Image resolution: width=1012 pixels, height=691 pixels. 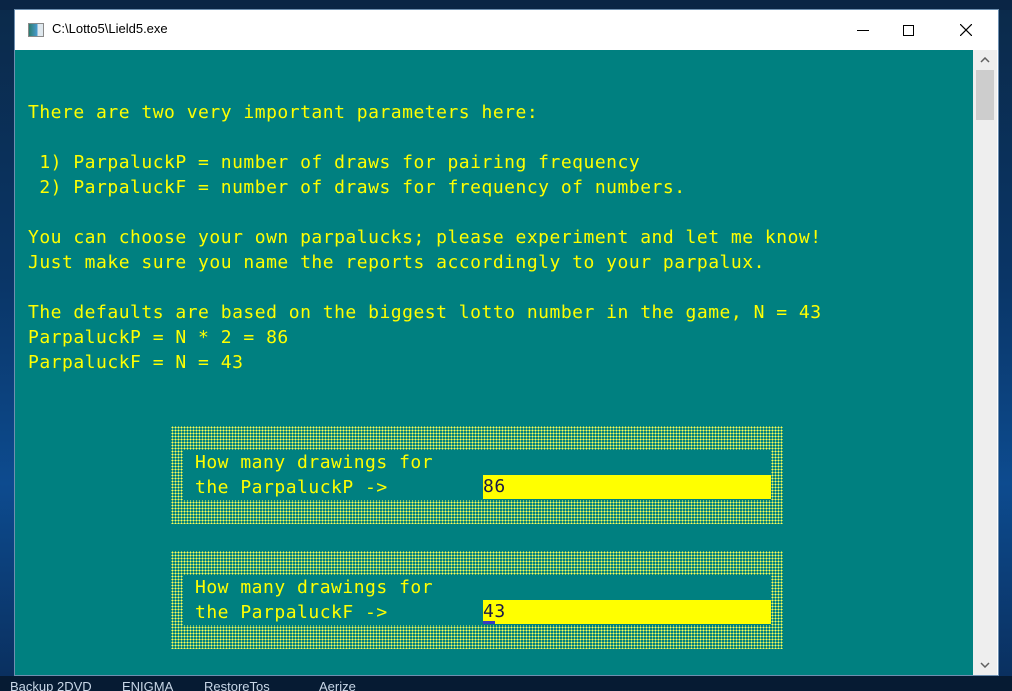 I want to click on text-cursor, so click(x=489, y=622).